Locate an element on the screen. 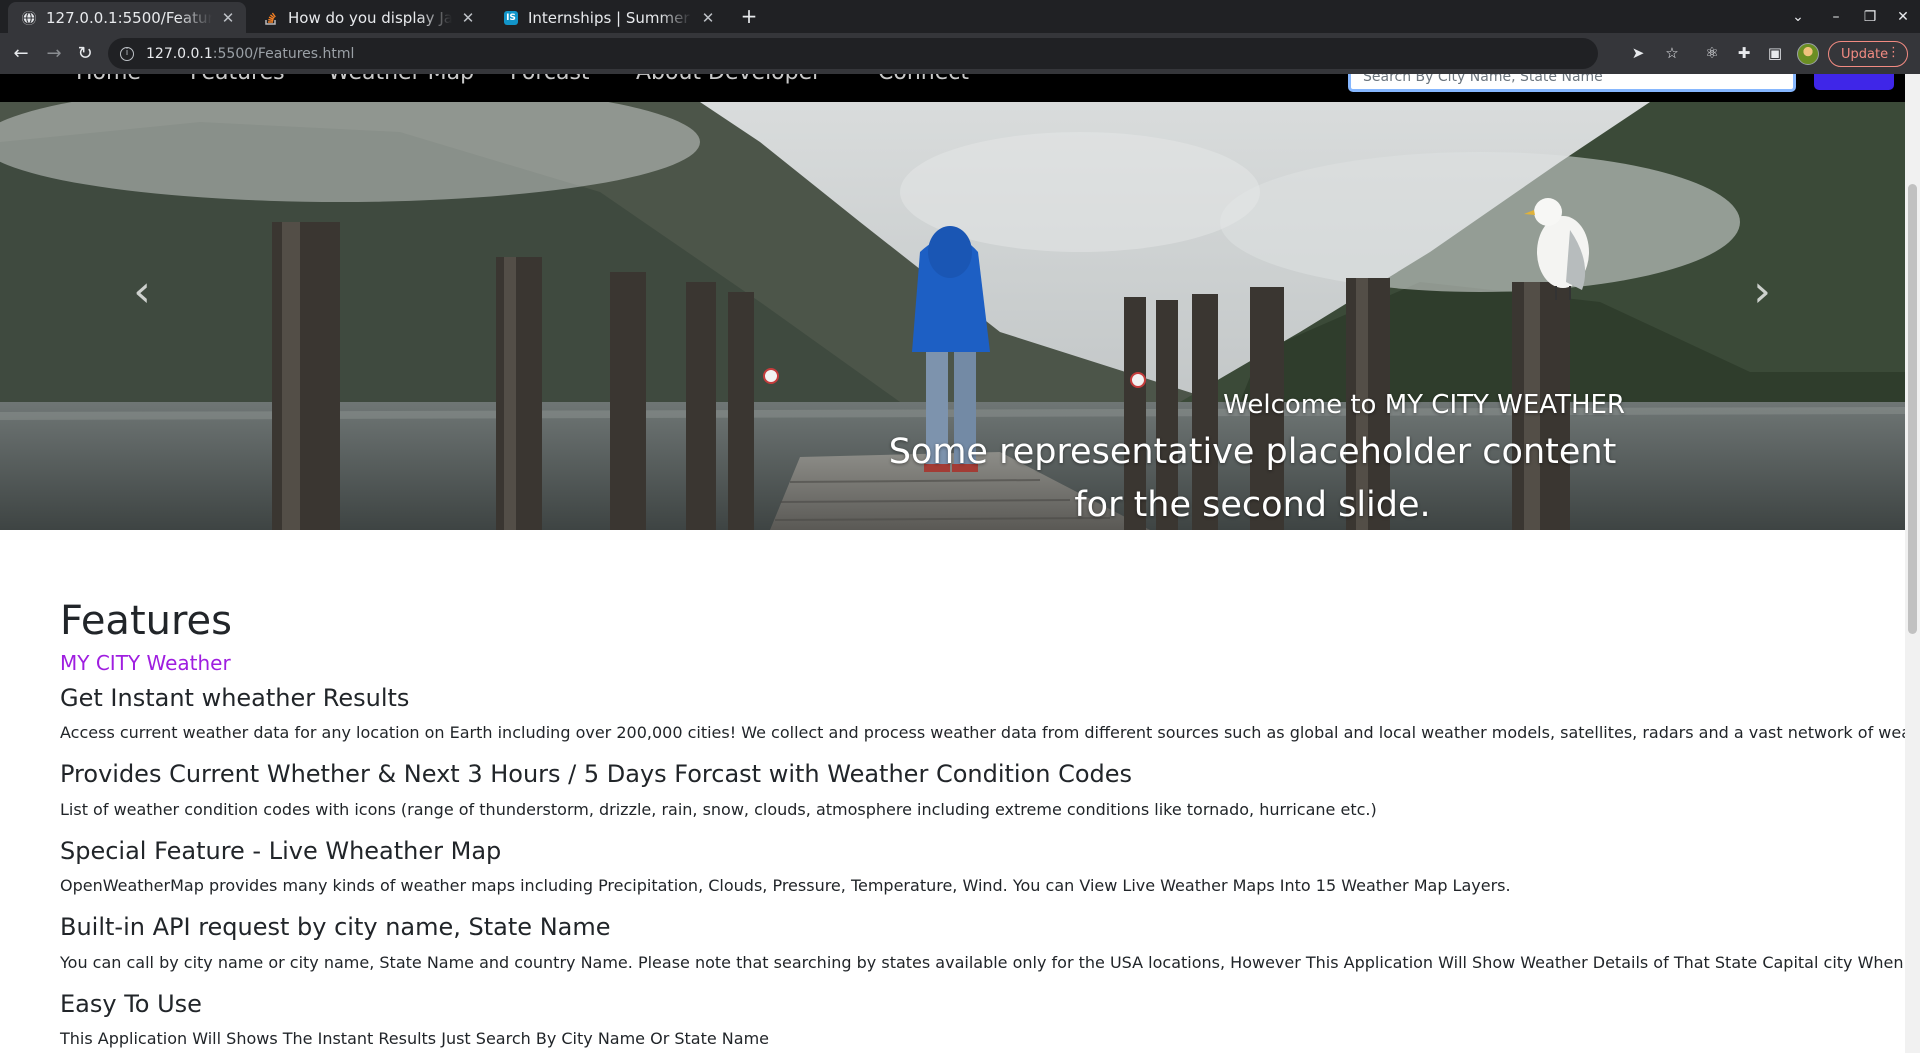  tab-title: Internships | Summer Internships is located at coordinates (610, 17).